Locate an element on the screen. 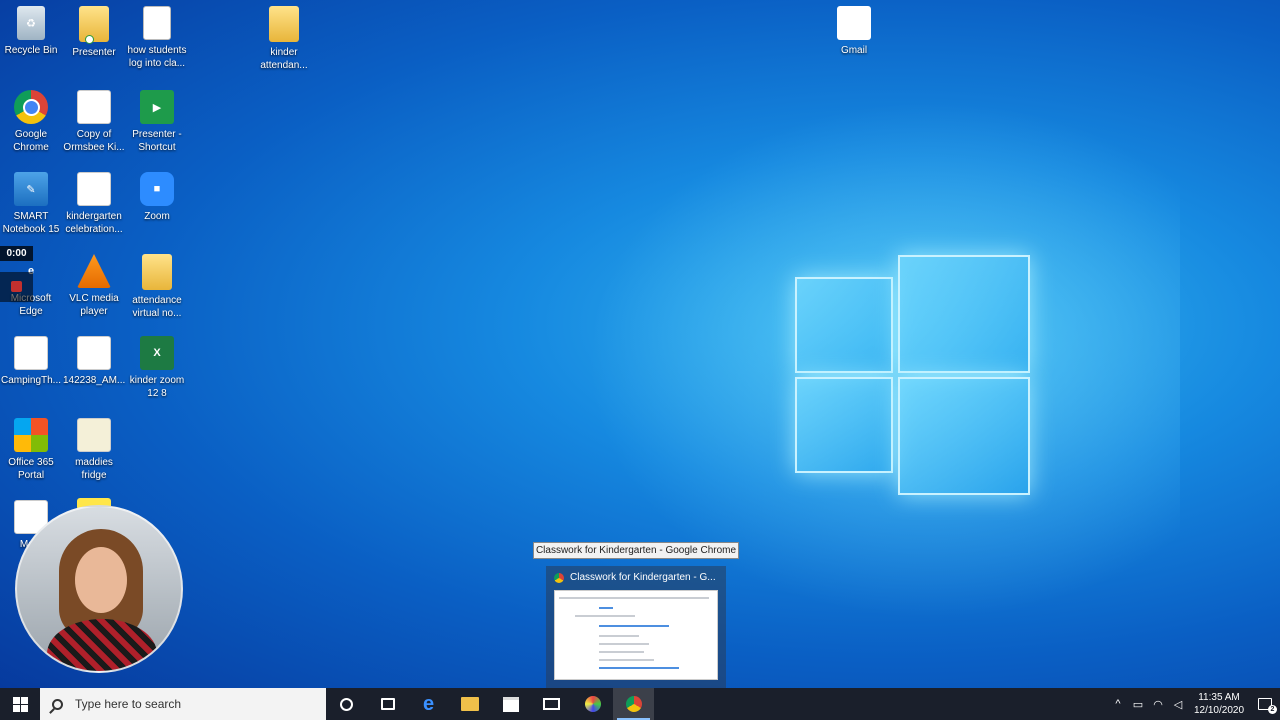 This screenshot has width=1280, height=720. taskbar-search: Type here to search is located at coordinates (183, 704).